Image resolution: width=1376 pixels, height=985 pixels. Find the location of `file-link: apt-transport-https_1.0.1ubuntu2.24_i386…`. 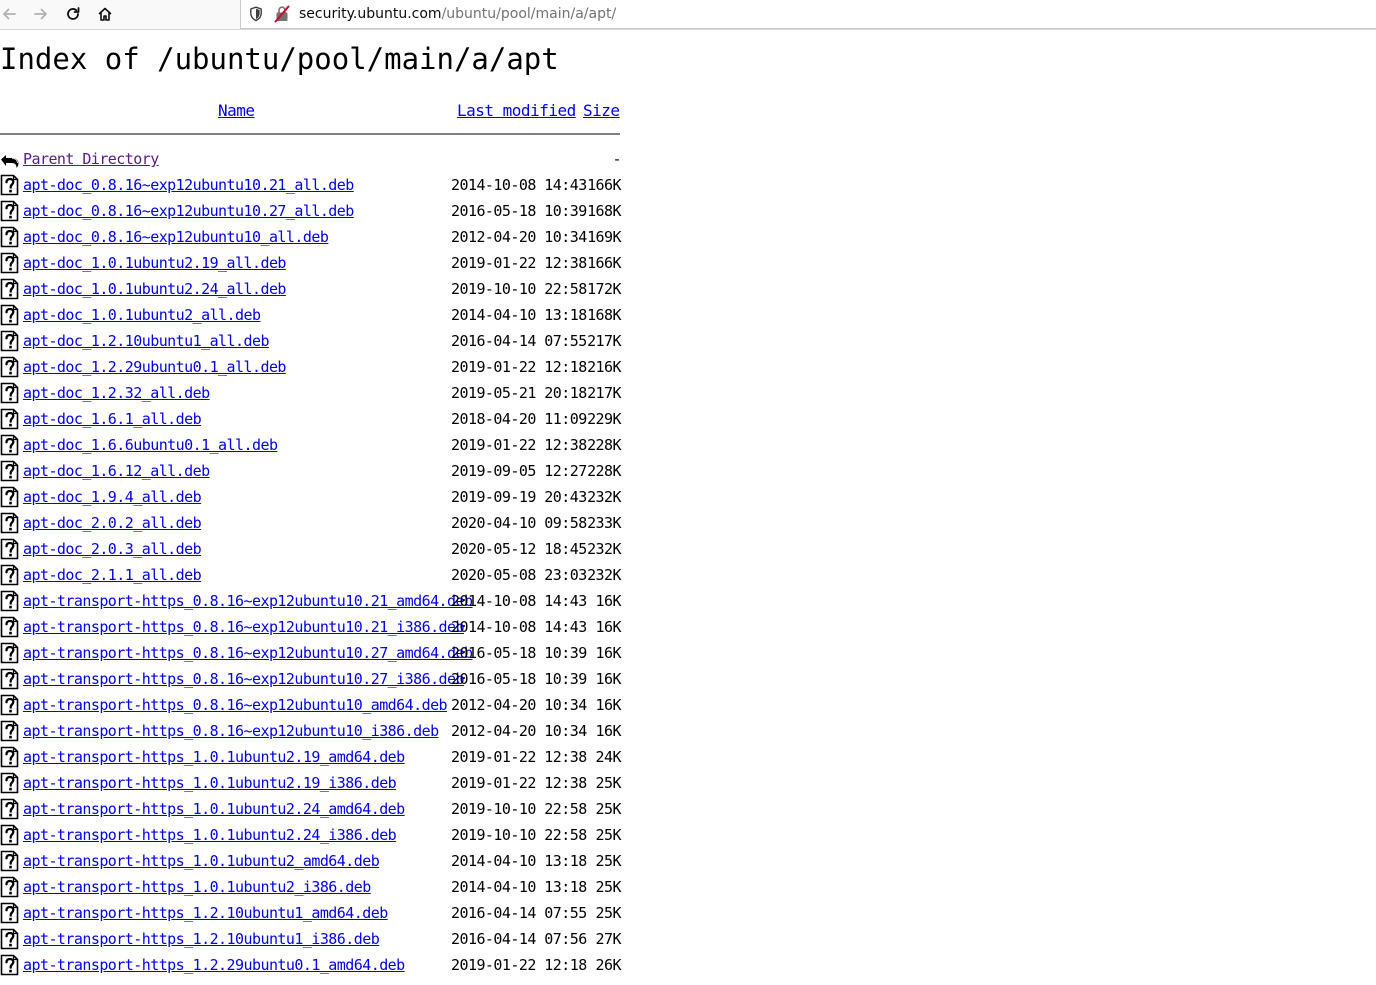

file-link: apt-transport-https_1.0.1ubuntu2.24_i386… is located at coordinates (210, 835).